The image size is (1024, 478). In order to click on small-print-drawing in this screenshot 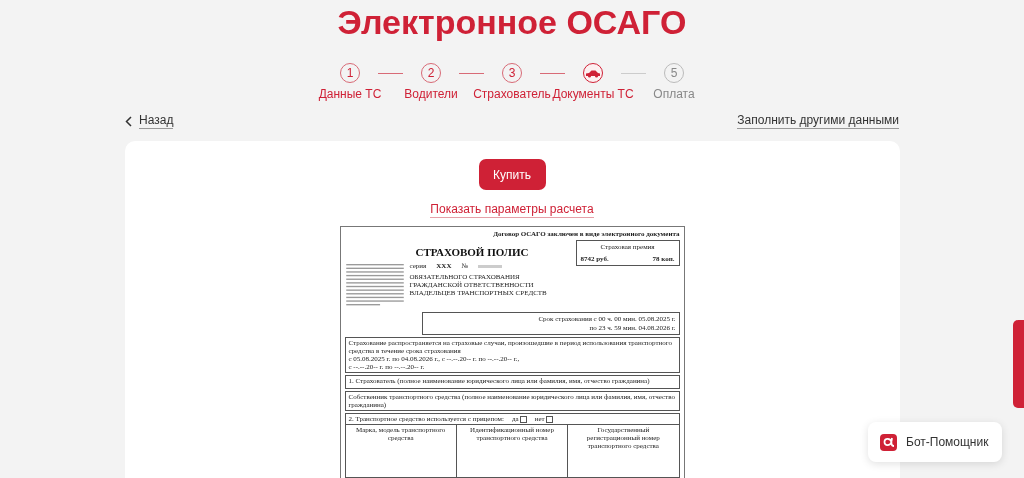, I will do `click(374, 286)`.